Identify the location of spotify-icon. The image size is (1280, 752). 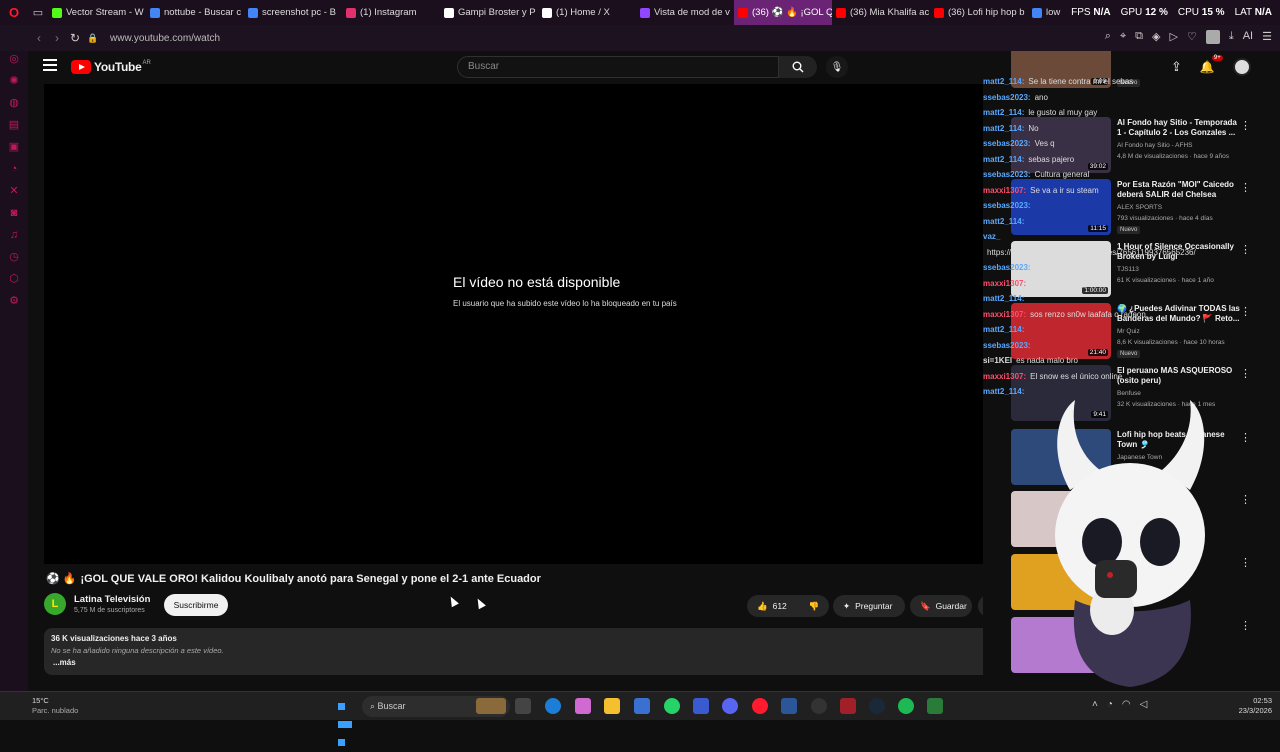
(906, 706).